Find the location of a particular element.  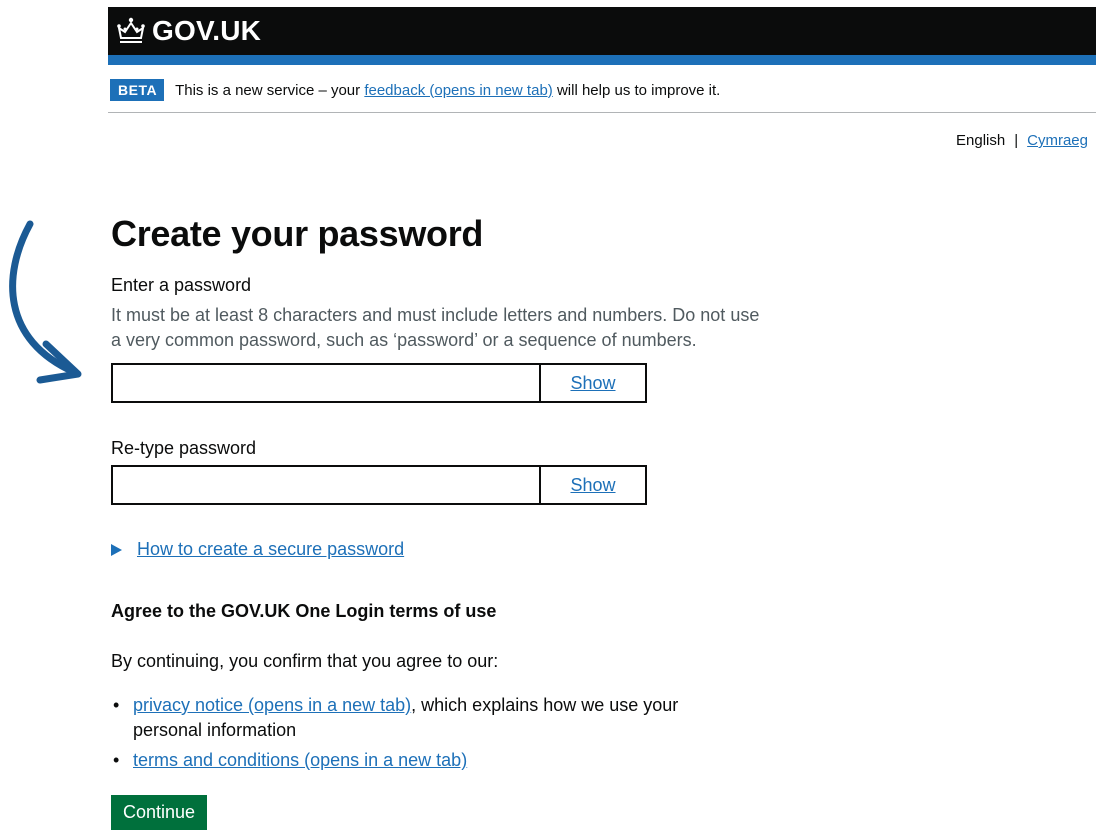

show-retype-password-button: Show is located at coordinates (593, 485).